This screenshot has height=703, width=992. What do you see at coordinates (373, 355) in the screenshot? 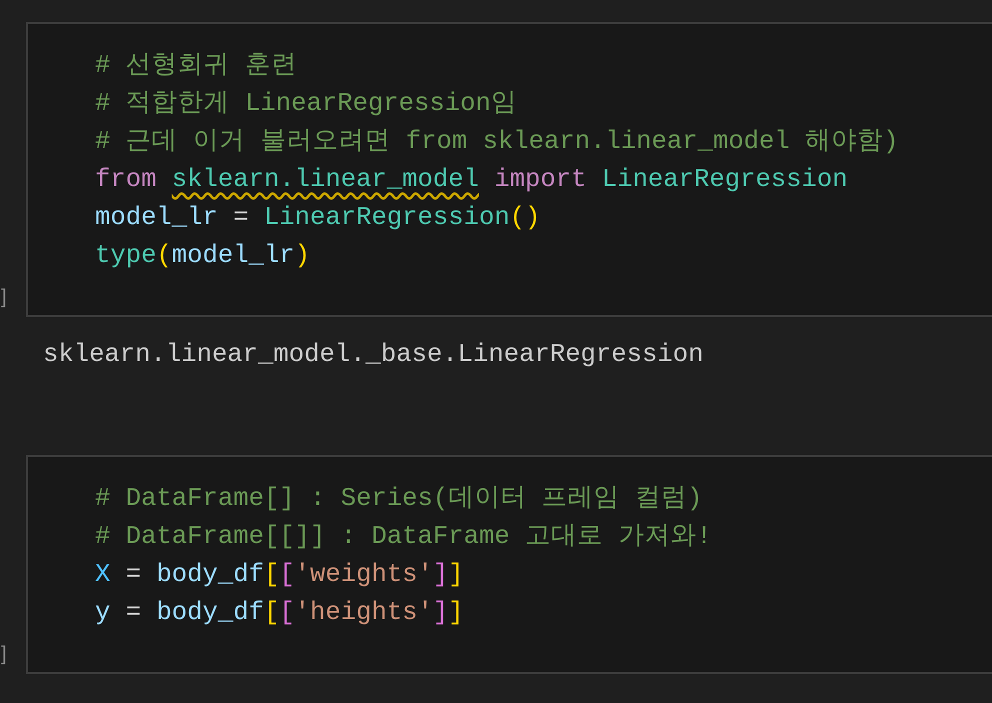
I see `cell-output: sklearn.linear_model._base.LinearRegression` at bounding box center [373, 355].